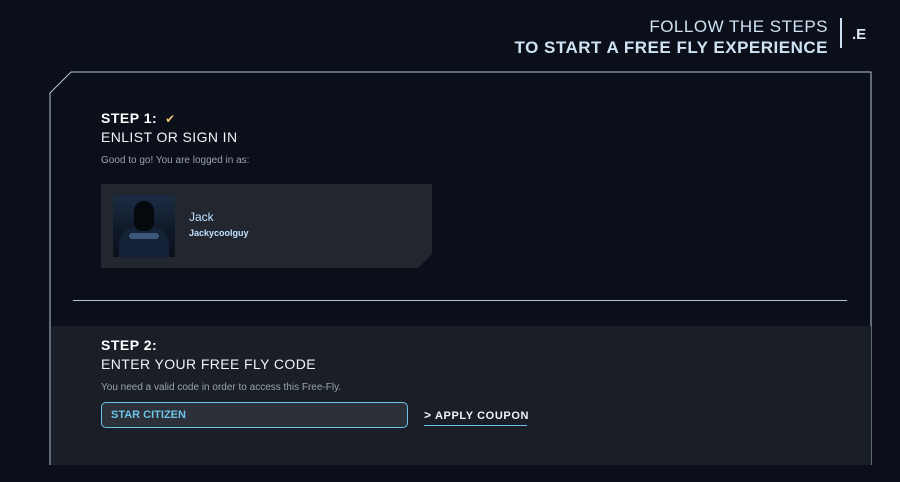 The width and height of the screenshot is (900, 482). Describe the element at coordinates (482, 416) in the screenshot. I see `apply-coupon-label: APPLY COUPON` at that location.